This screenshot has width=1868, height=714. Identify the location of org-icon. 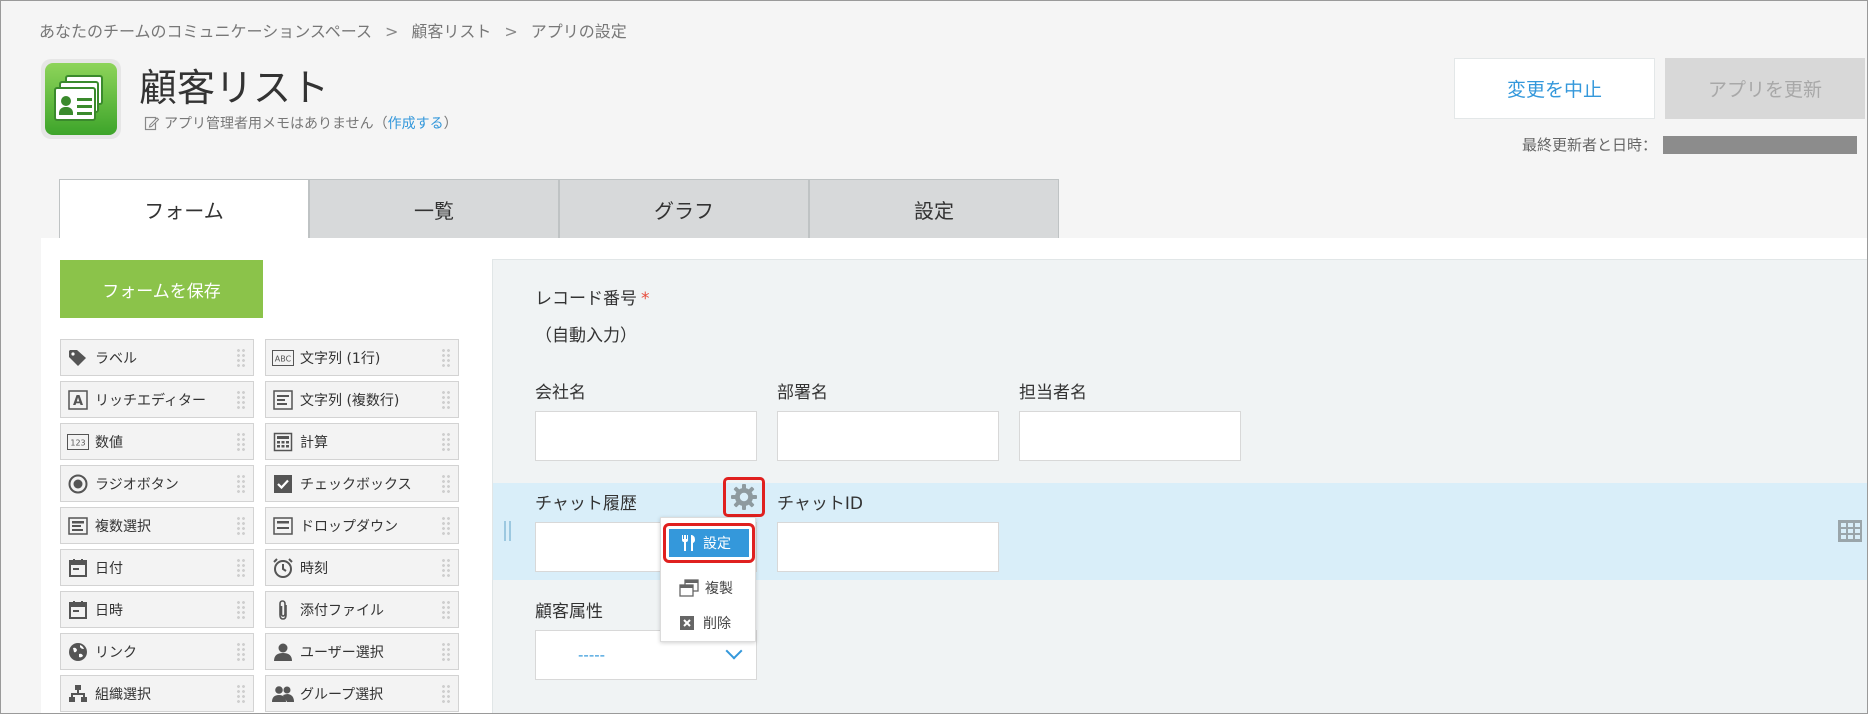
(78, 694).